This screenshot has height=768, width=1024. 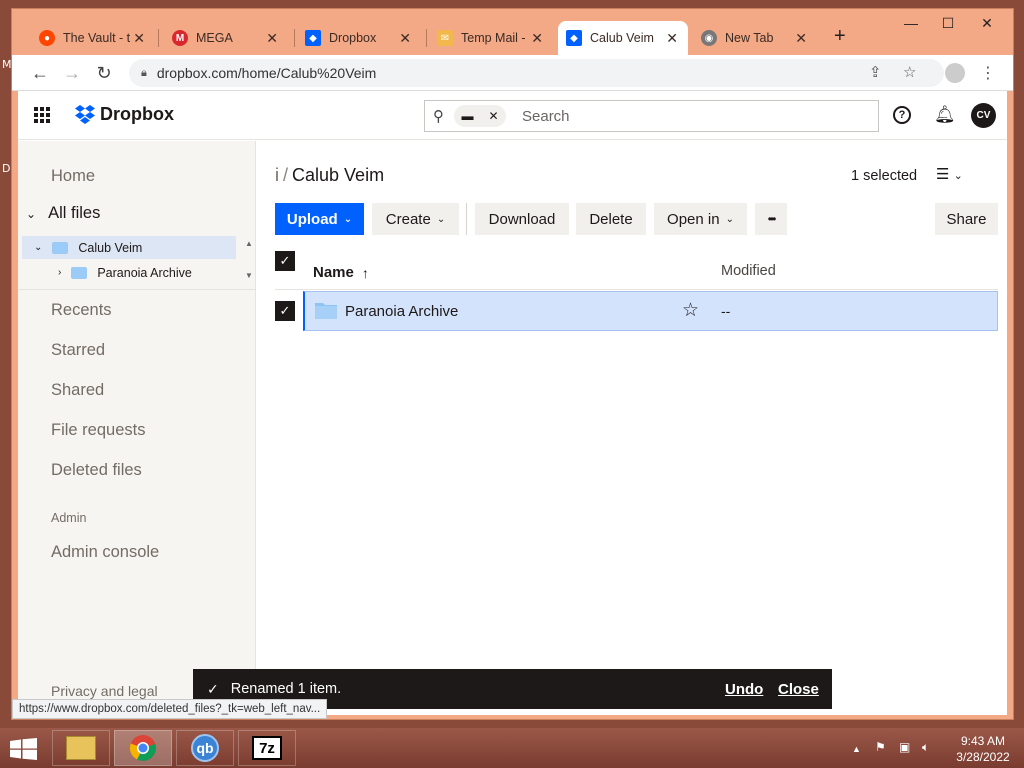 What do you see at coordinates (415, 219) in the screenshot?
I see `create-button: Create ⌄` at bounding box center [415, 219].